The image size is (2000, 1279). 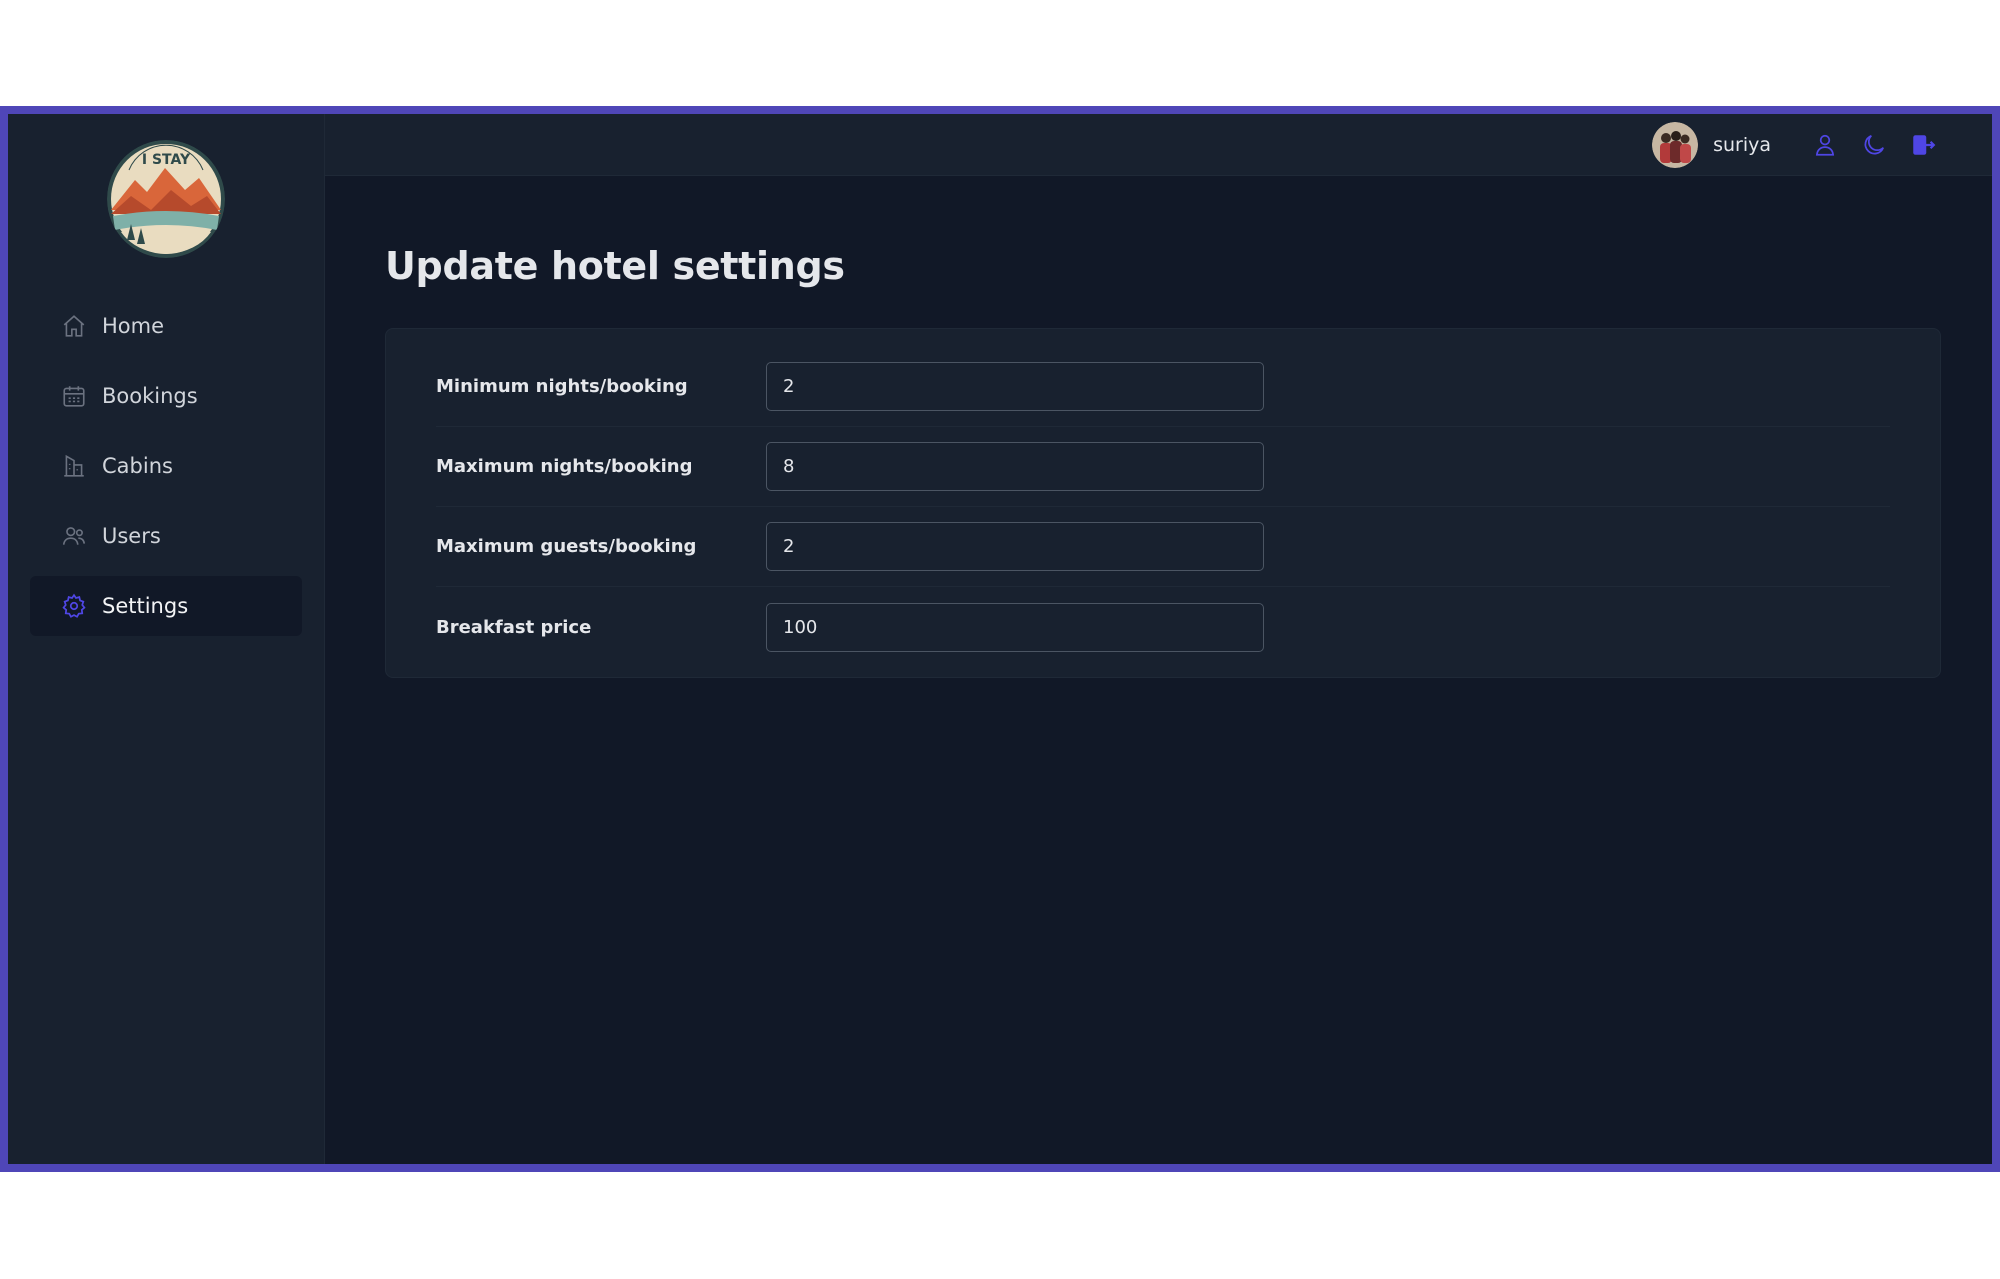 I want to click on calendar-icon, so click(x=74, y=396).